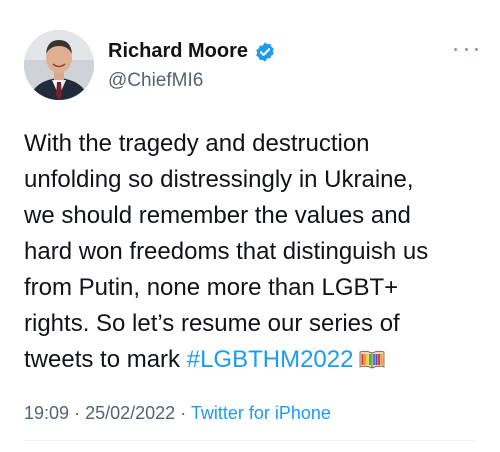 The width and height of the screenshot is (500, 452). Describe the element at coordinates (261, 413) in the screenshot. I see `tweet-source-link: Twitter for iPhone` at that location.